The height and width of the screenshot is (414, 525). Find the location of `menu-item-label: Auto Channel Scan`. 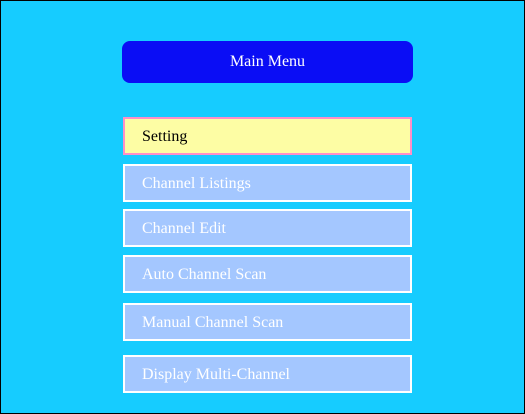

menu-item-label: Auto Channel Scan is located at coordinates (204, 274).